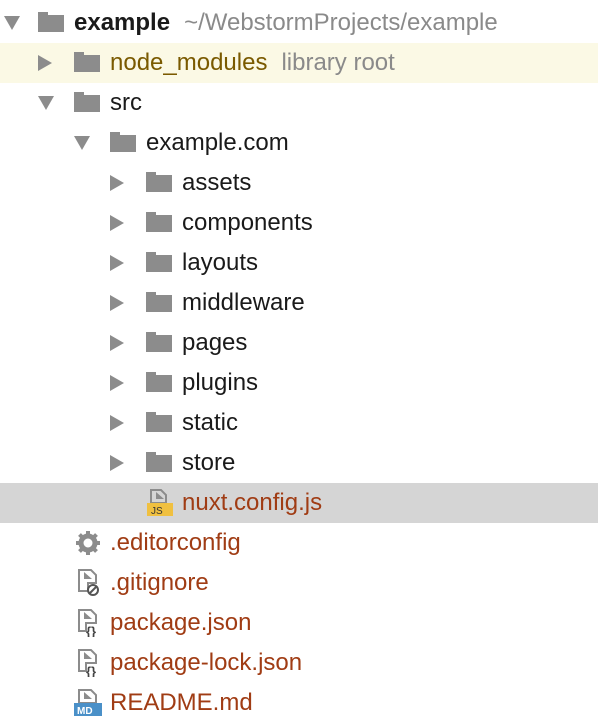 The height and width of the screenshot is (724, 598). I want to click on node-modules-label: node_modules library root, so click(252, 63).